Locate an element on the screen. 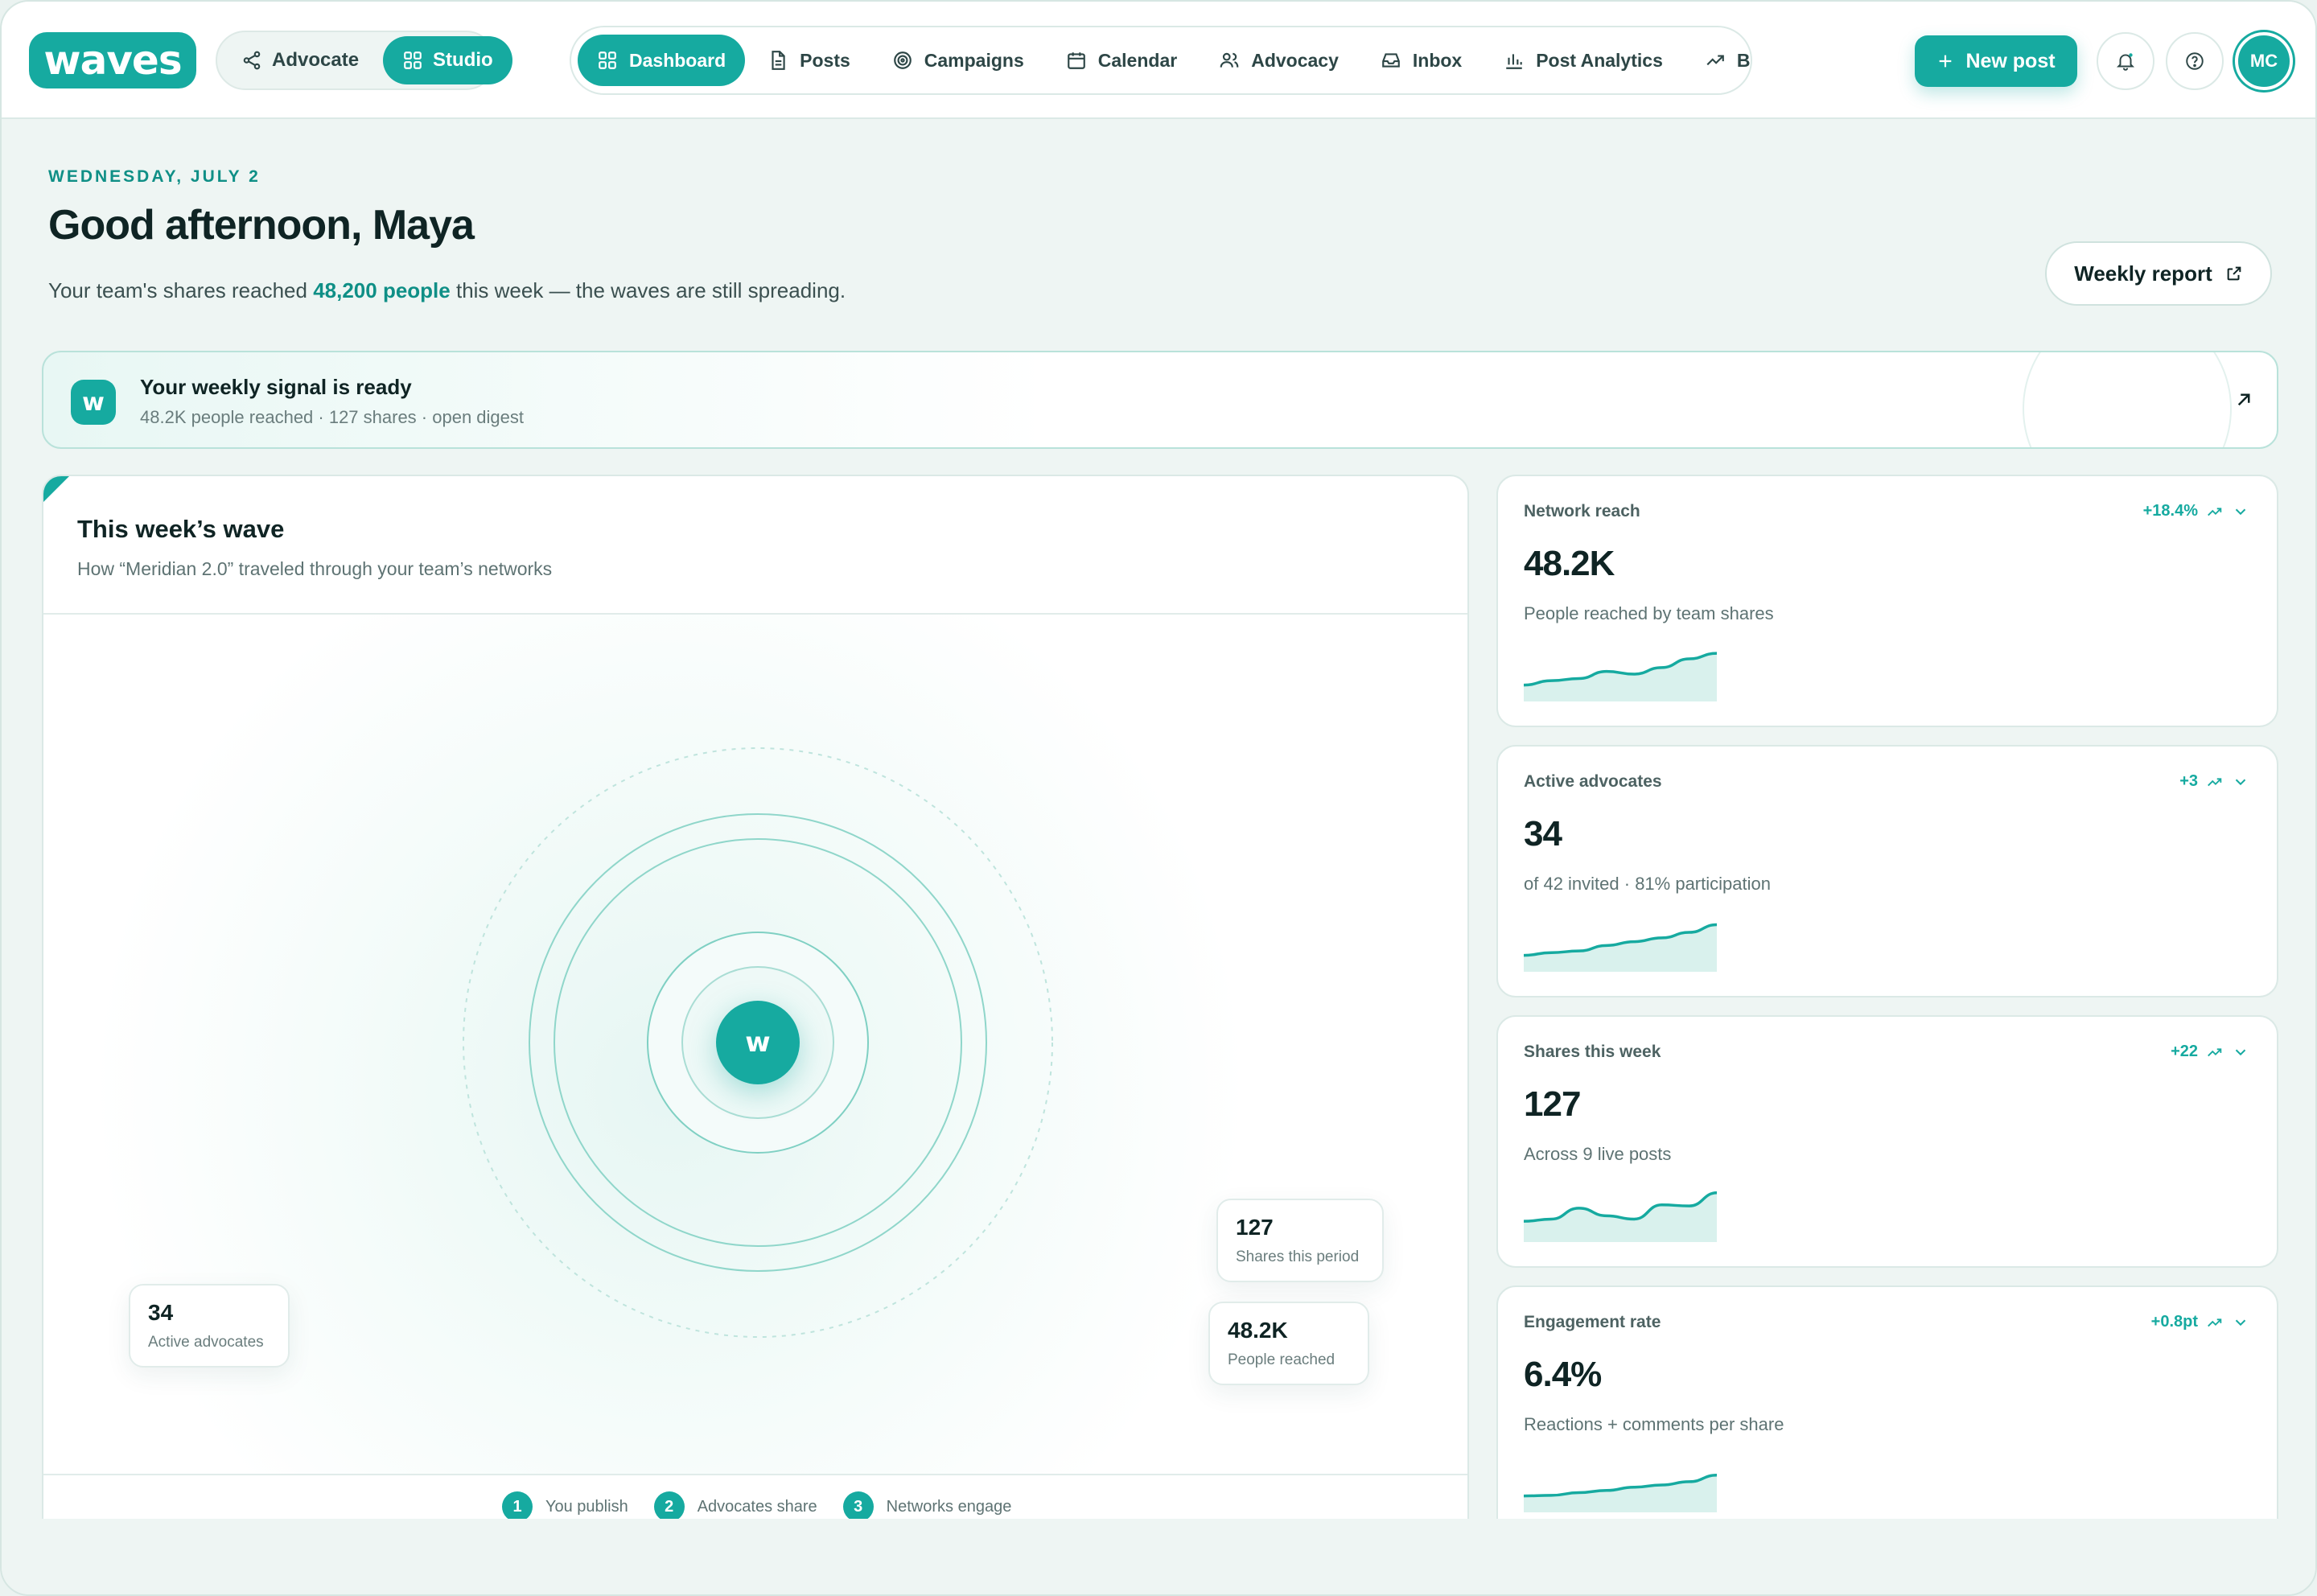 This screenshot has width=2317, height=1596. metric-delta-value: +18.4% is located at coordinates (2170, 511).